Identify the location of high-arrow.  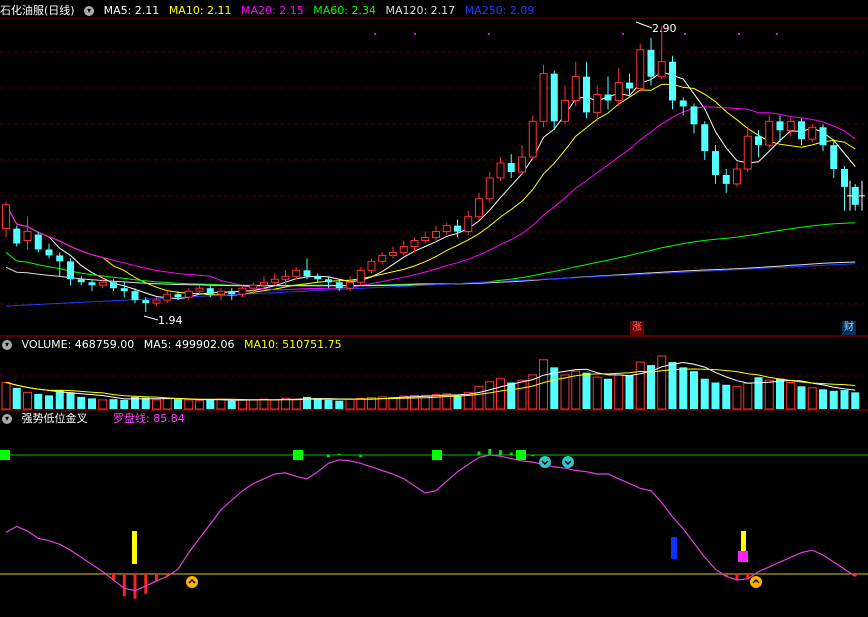
(644, 25).